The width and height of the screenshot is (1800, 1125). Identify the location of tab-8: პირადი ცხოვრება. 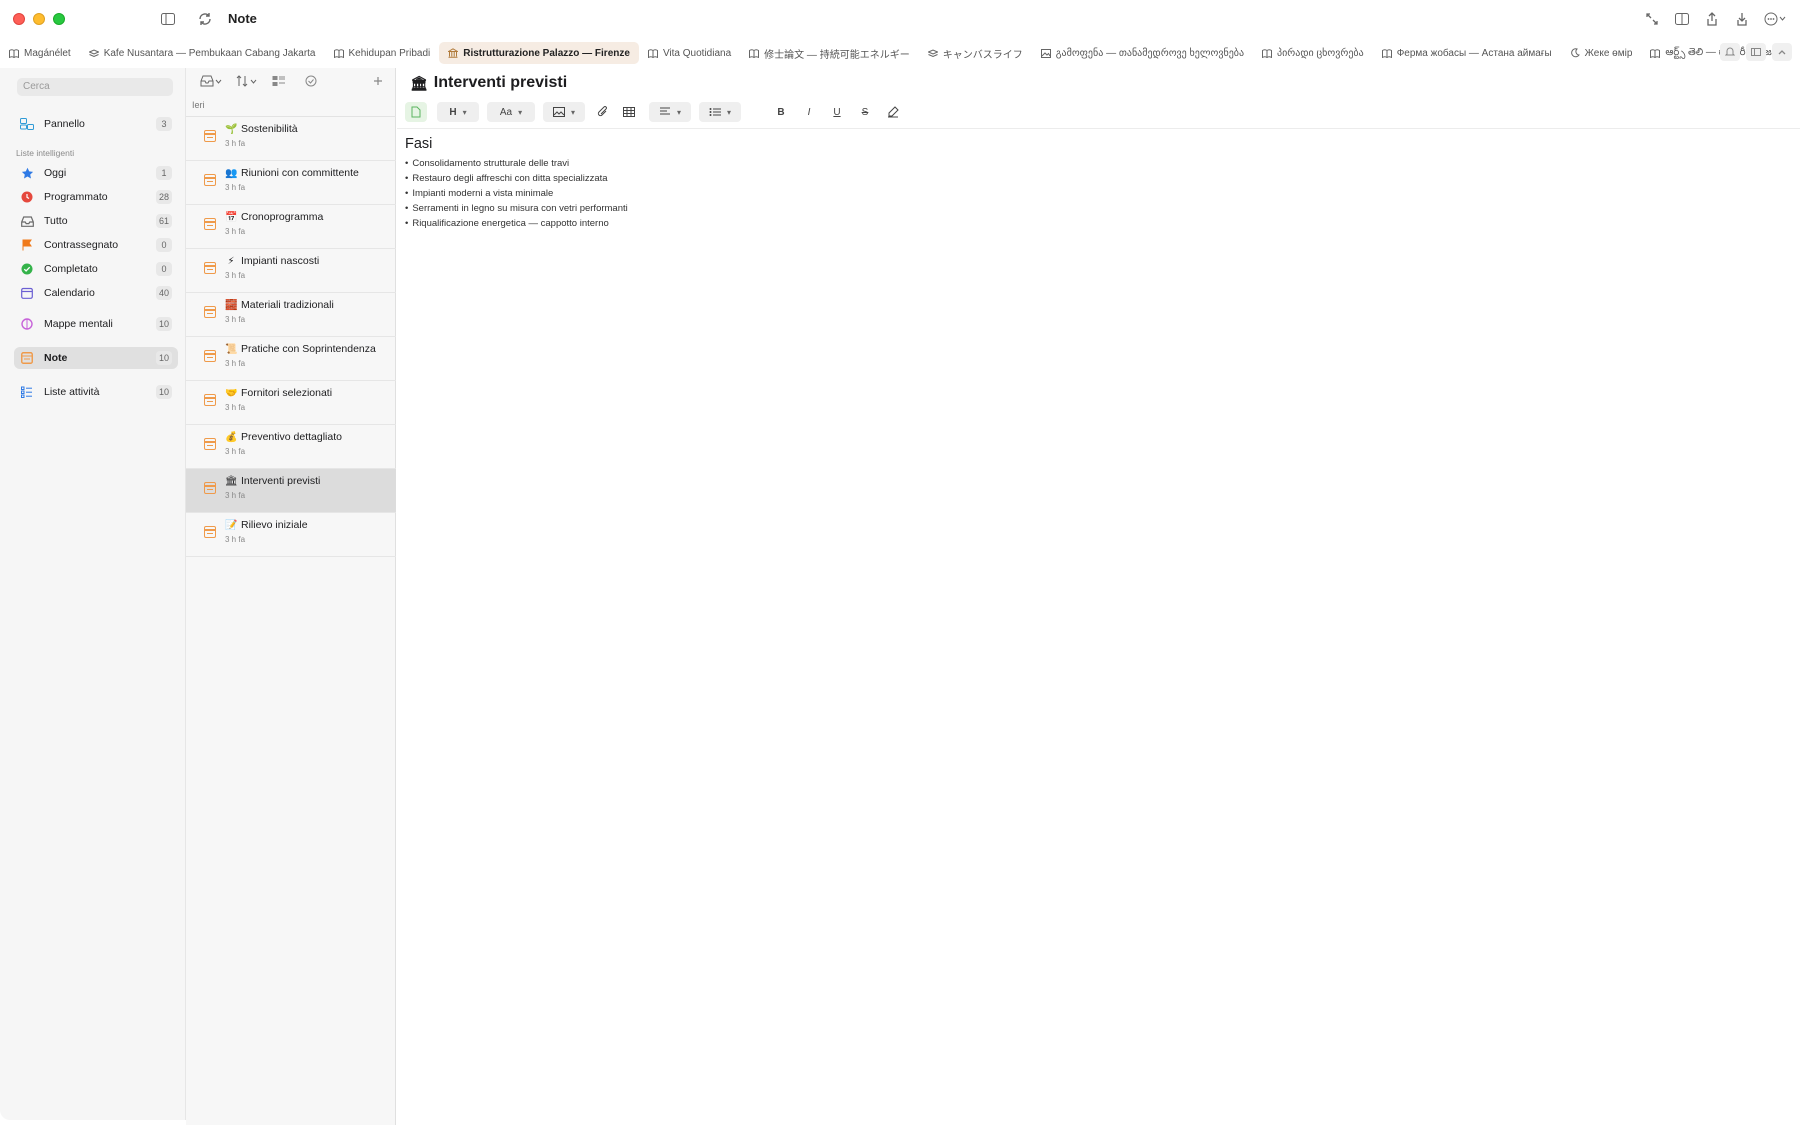
(1313, 53).